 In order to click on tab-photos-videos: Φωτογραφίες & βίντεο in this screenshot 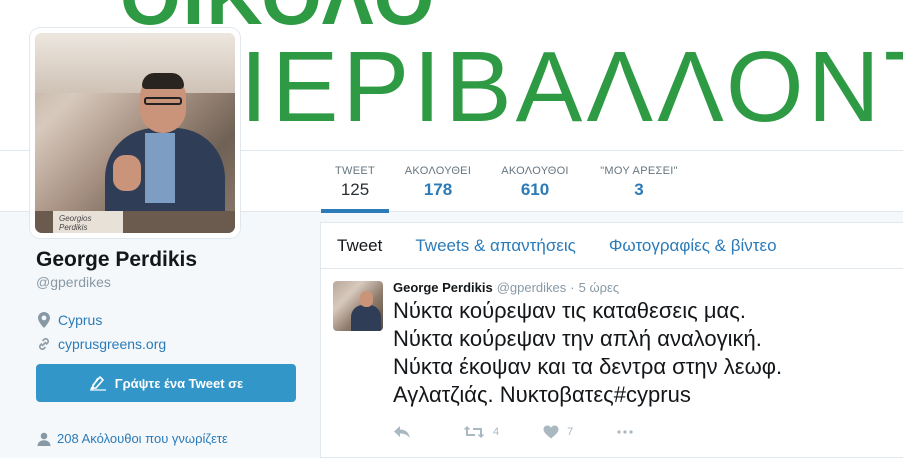, I will do `click(693, 246)`.